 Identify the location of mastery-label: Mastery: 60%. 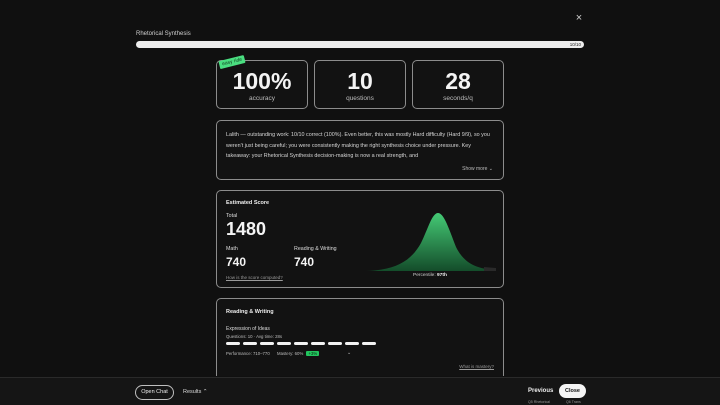
(290, 353).